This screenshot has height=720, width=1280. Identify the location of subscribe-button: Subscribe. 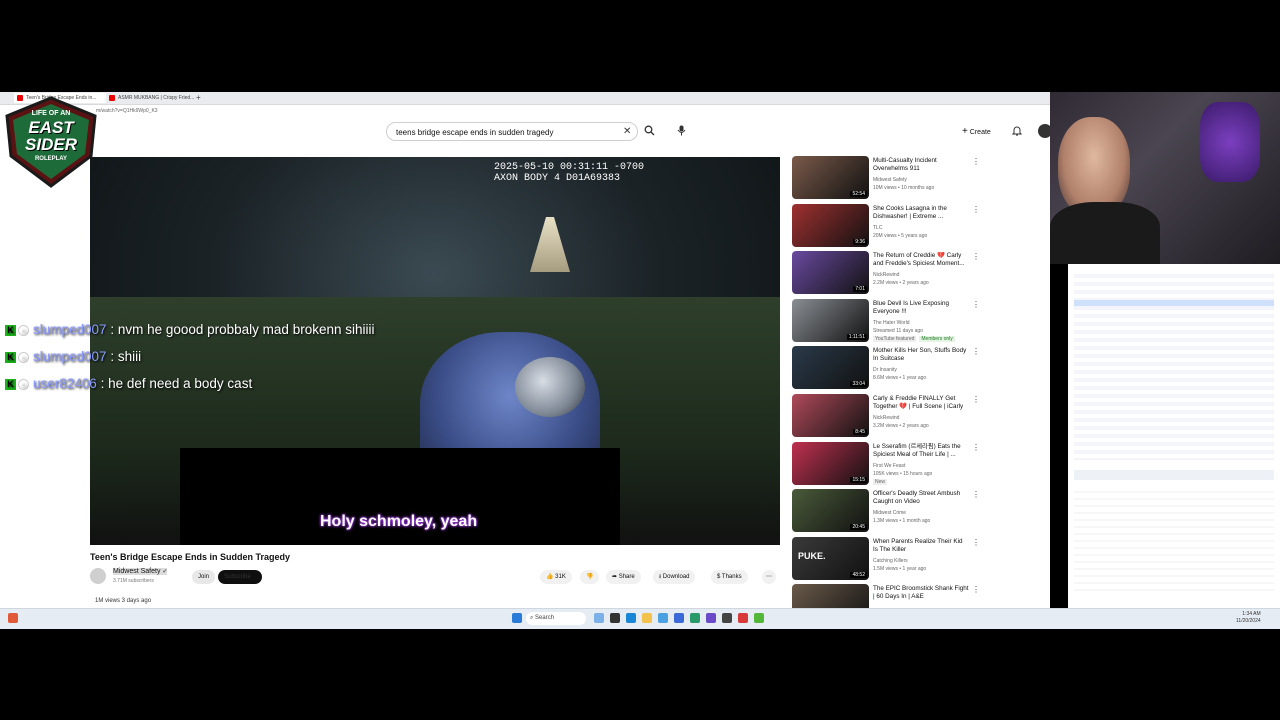
(240, 577).